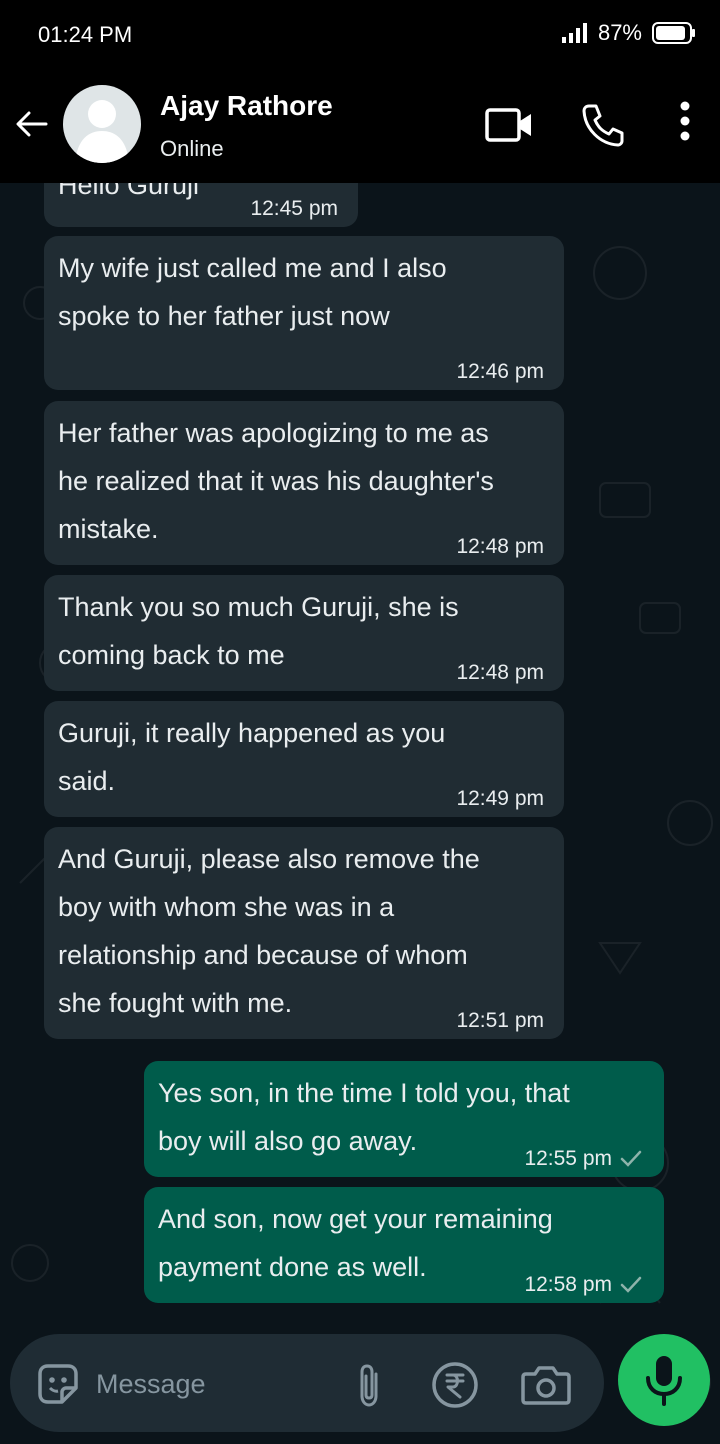 This screenshot has width=720, height=1444. I want to click on message-time-container: 12:49 pm, so click(500, 799).